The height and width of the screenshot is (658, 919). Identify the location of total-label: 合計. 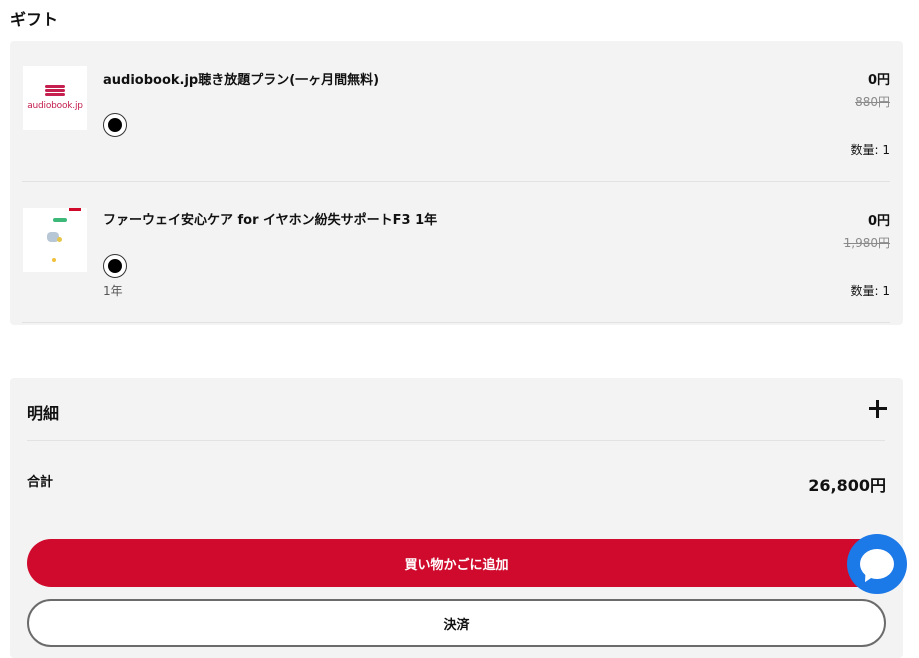
(40, 482).